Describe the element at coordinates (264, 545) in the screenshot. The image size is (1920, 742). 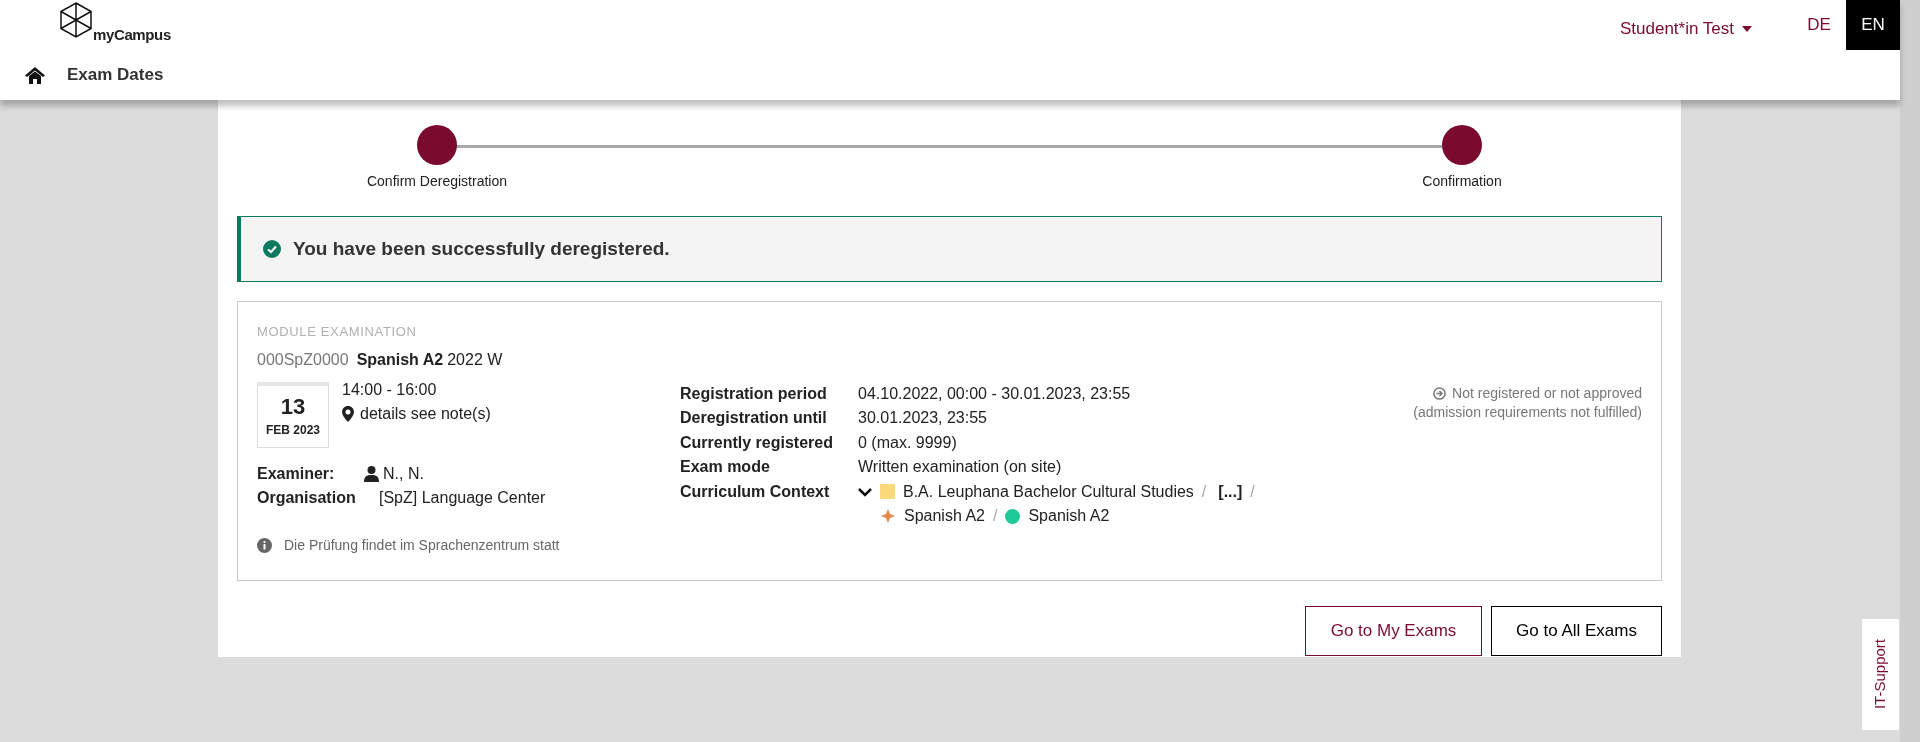
I see `info-icon` at that location.